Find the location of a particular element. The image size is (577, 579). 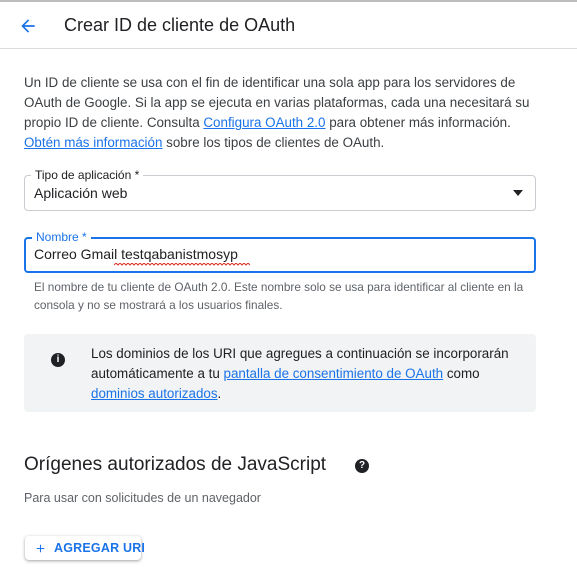

info-icon: i is located at coordinates (58, 360).